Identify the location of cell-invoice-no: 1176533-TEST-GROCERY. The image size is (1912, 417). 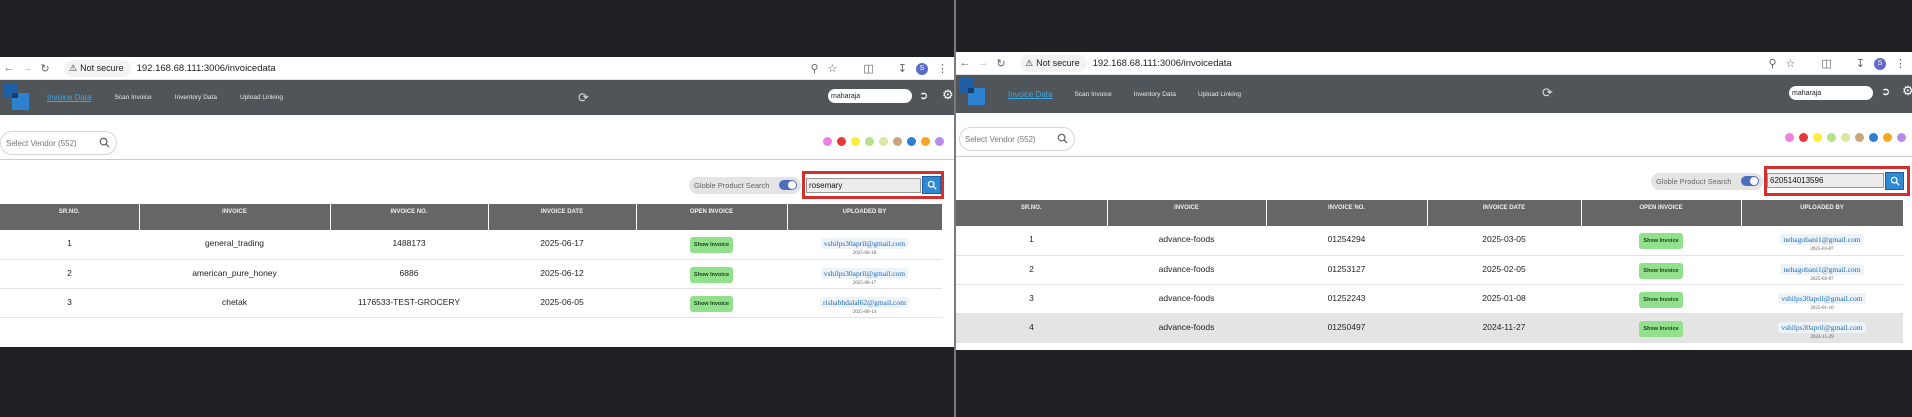
(409, 303).